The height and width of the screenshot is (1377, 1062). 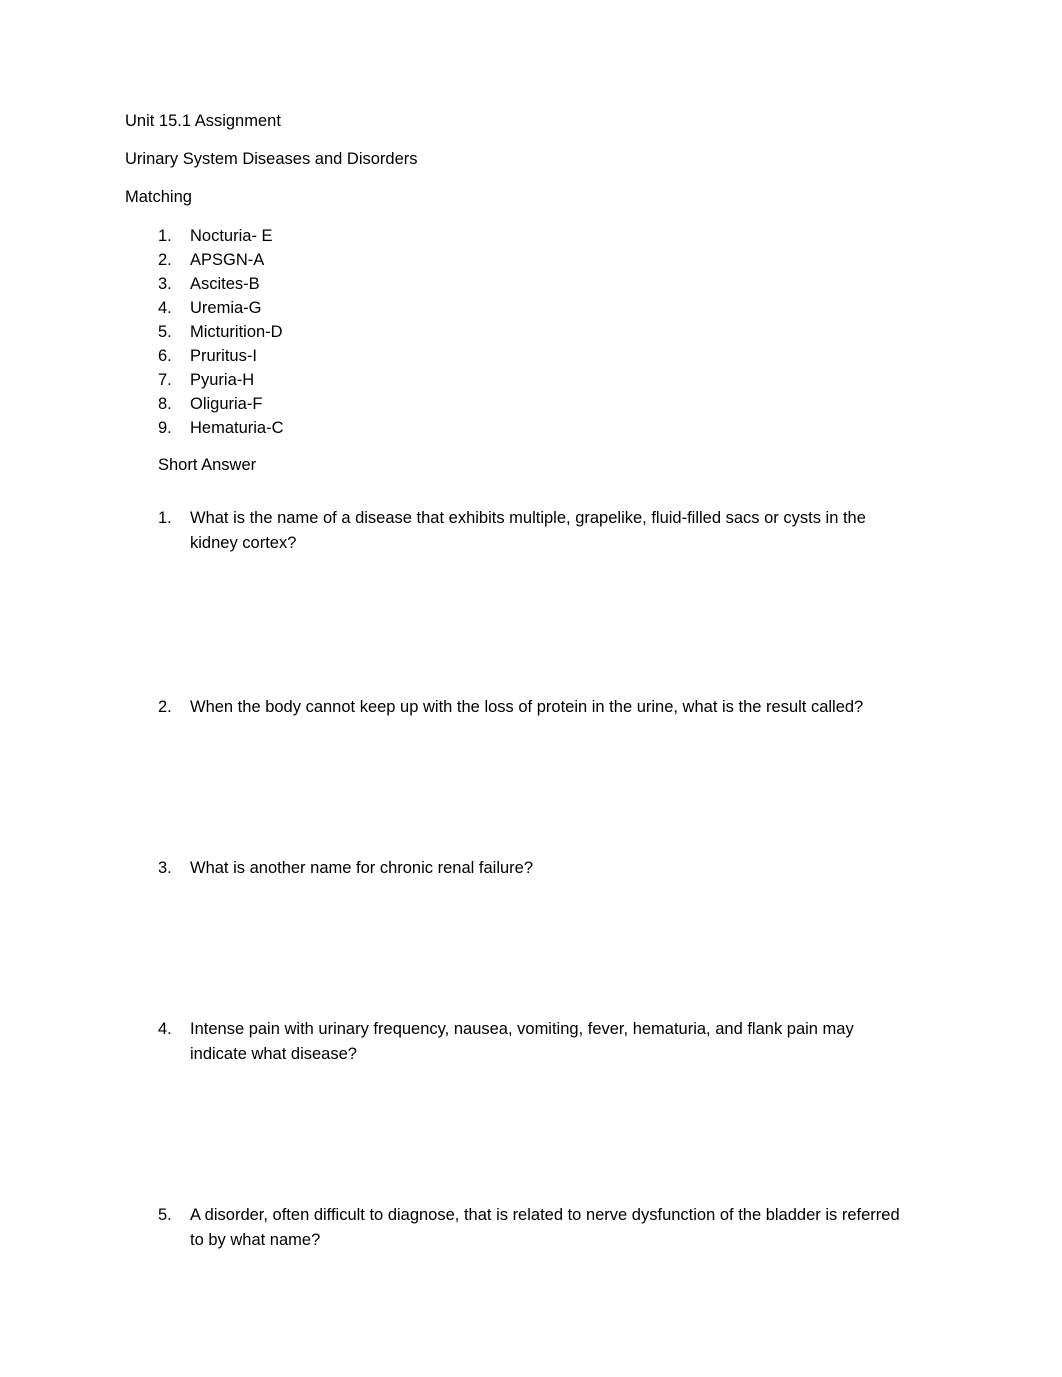 What do you see at coordinates (165, 284) in the screenshot?
I see `matching-item-number: 3.` at bounding box center [165, 284].